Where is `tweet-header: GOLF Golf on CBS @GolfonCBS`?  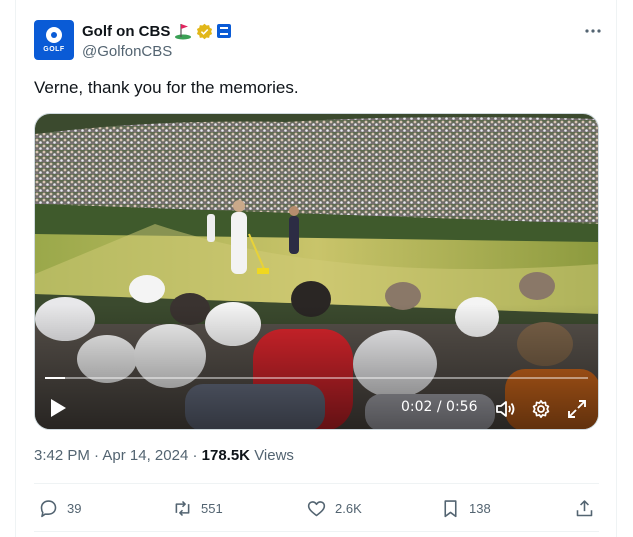 tweet-header: GOLF Golf on CBS @GolfonCBS is located at coordinates (324, 42).